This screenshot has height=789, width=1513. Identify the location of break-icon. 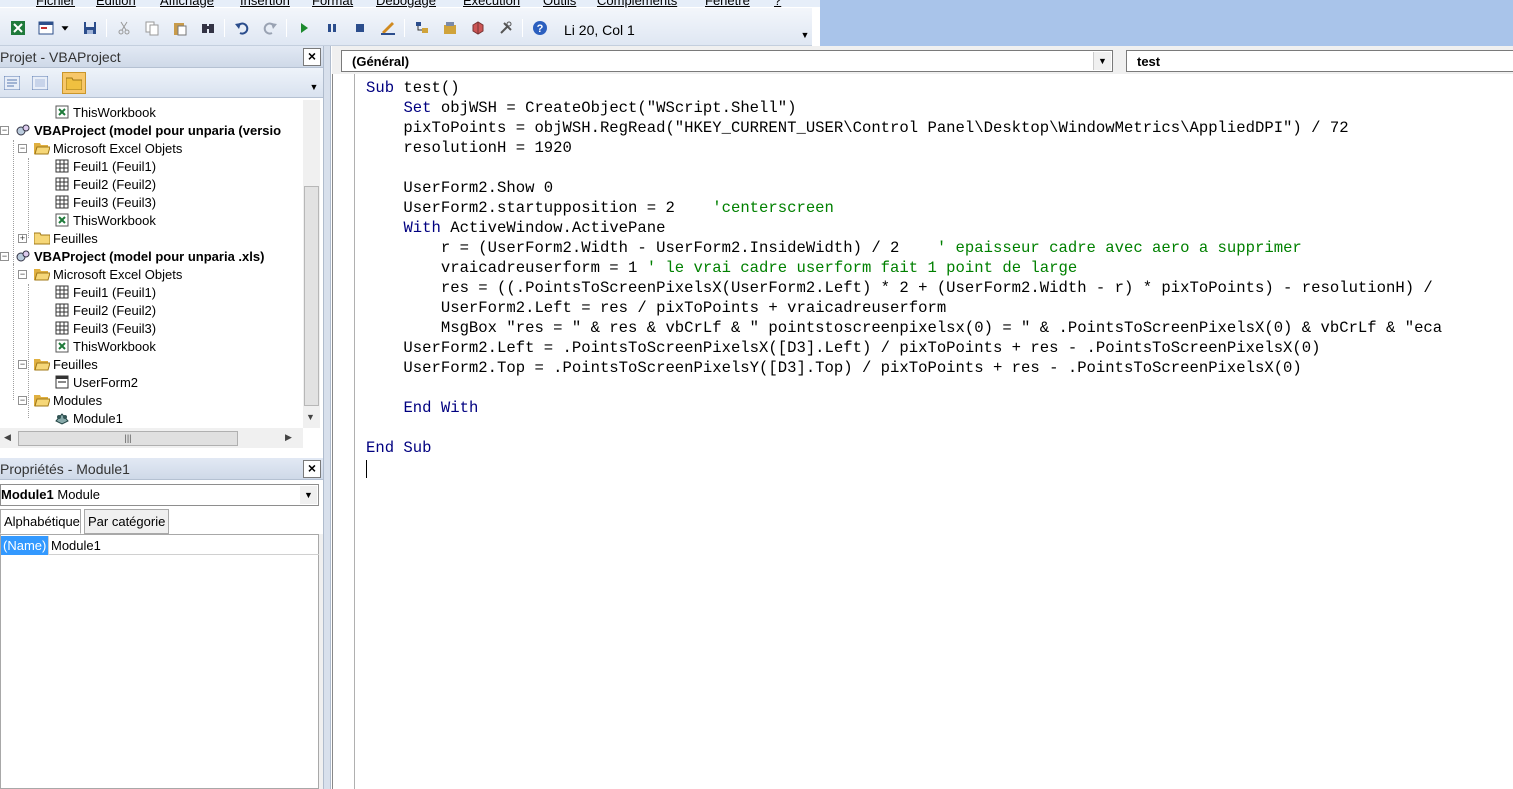
(332, 28).